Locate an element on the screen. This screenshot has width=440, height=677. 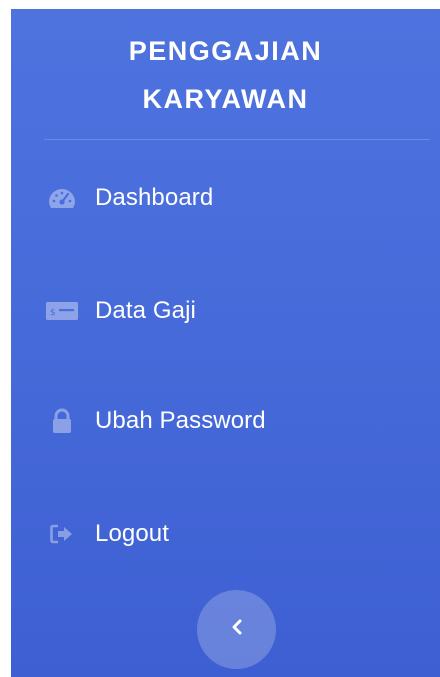
sidebar-item-label: Logout is located at coordinates (132, 533).